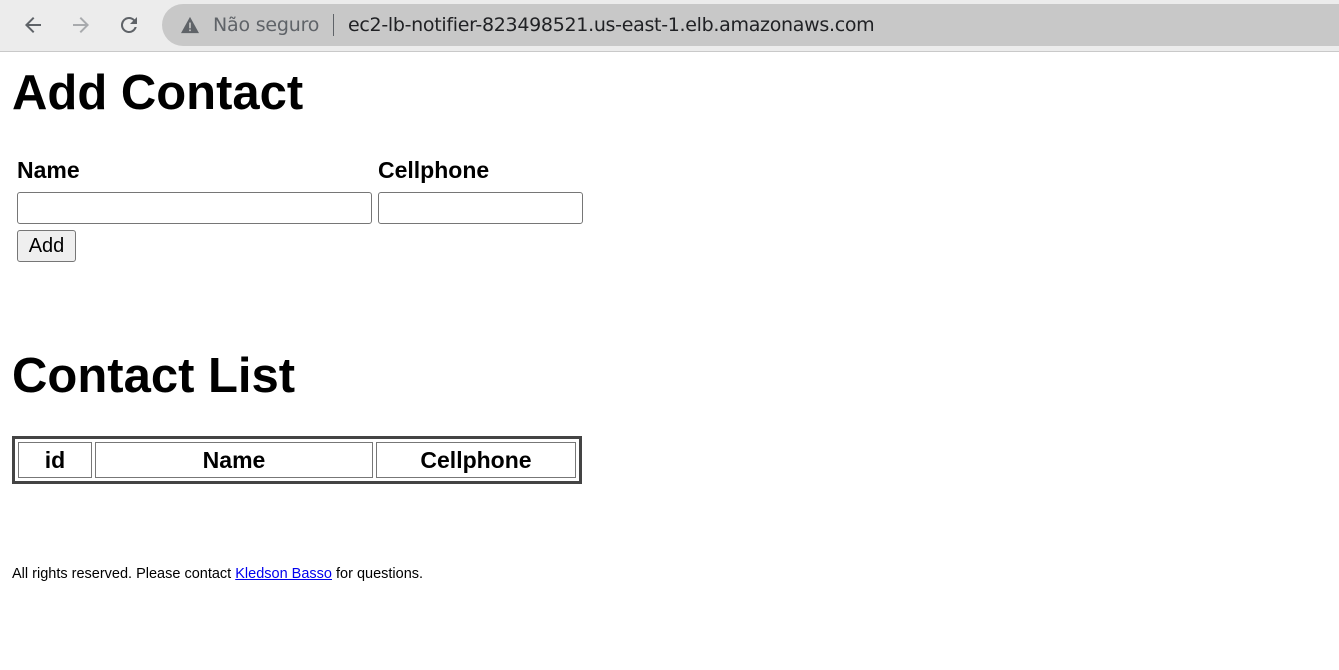  Describe the element at coordinates (434, 170) in the screenshot. I see `cellphone-label: Cellphone` at that location.